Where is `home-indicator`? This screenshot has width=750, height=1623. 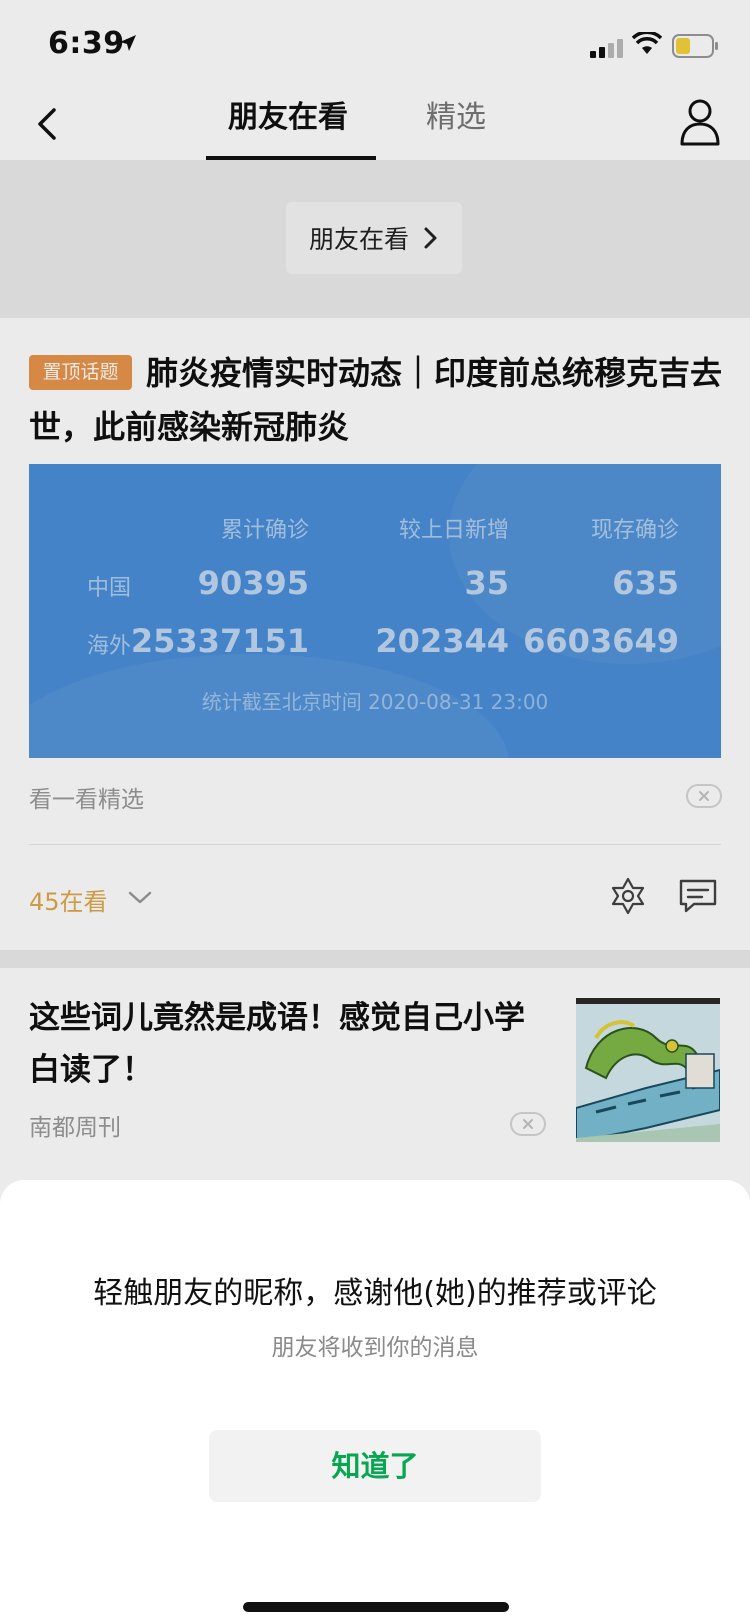
home-indicator is located at coordinates (376, 1607).